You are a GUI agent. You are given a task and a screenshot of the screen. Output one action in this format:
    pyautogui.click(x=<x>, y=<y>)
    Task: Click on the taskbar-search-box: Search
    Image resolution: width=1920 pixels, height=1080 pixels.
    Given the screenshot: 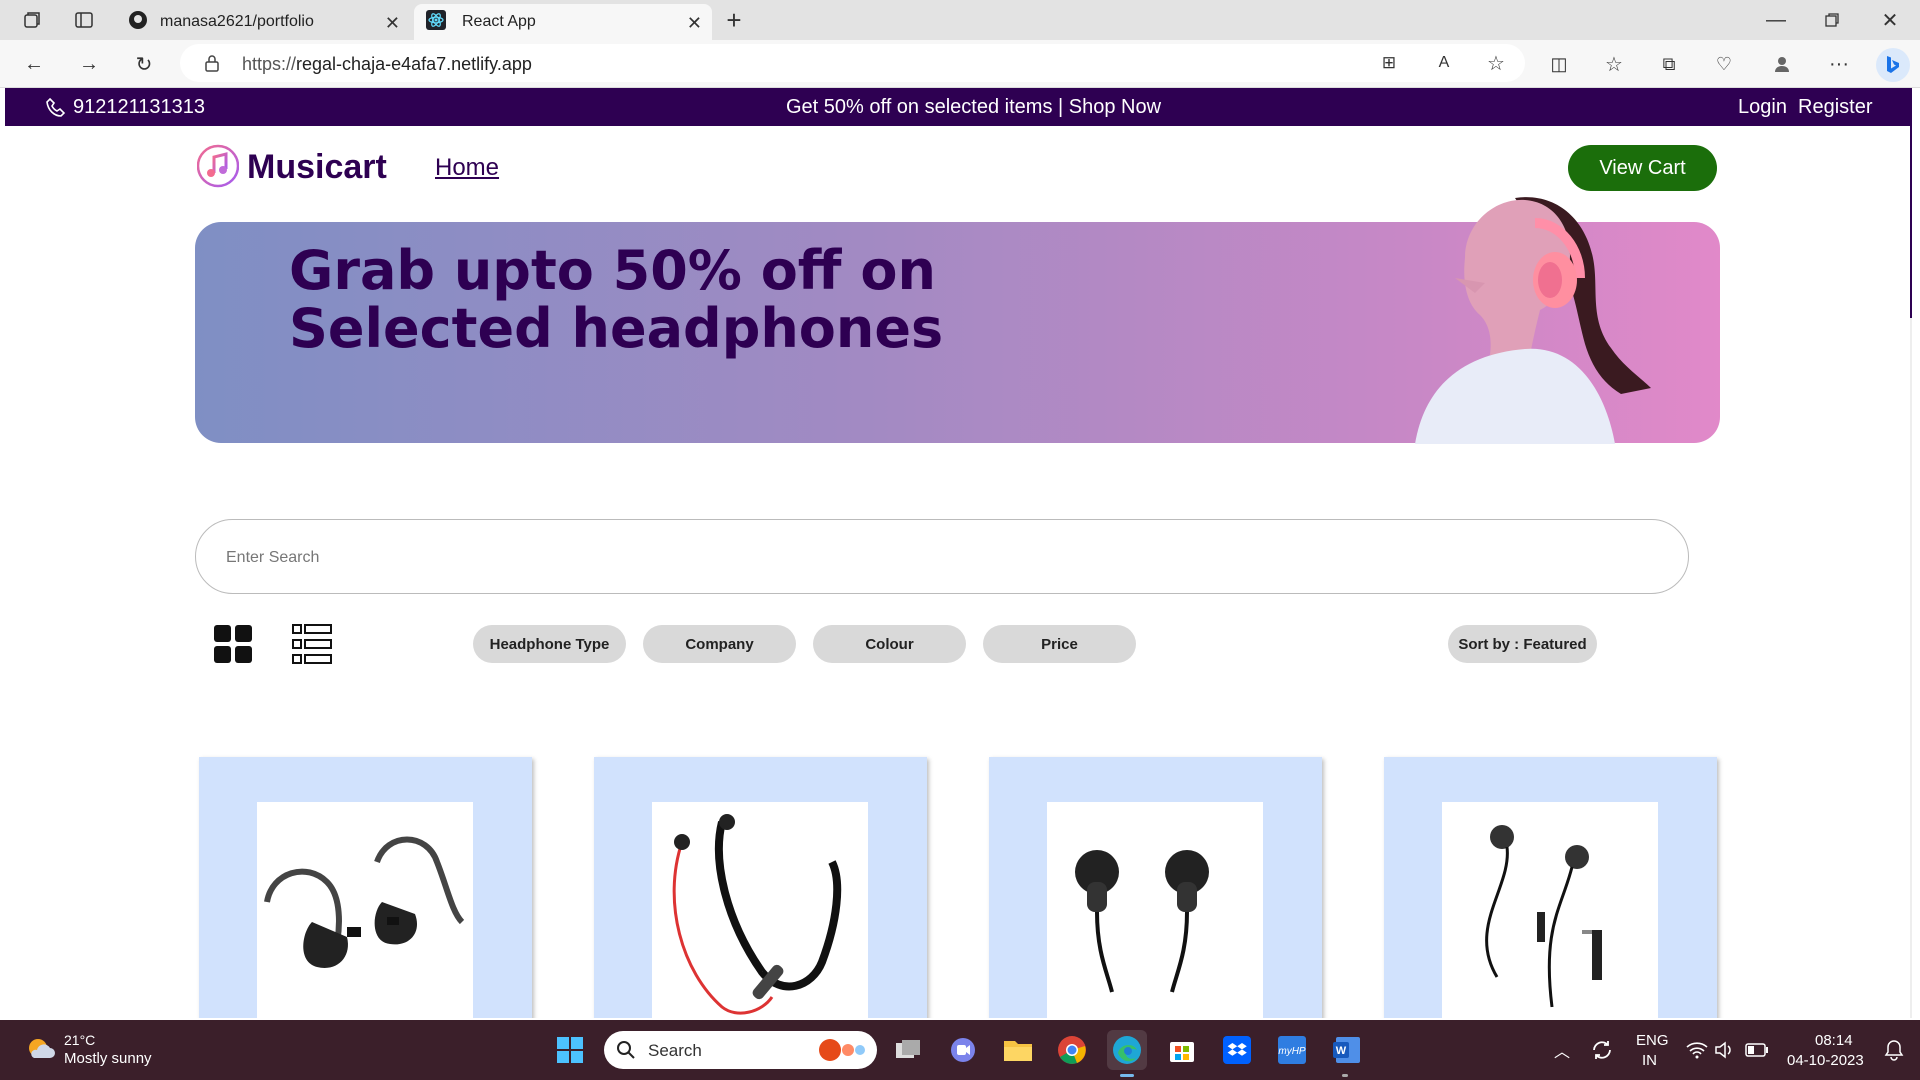 What is the action you would take?
    pyautogui.click(x=740, y=1050)
    